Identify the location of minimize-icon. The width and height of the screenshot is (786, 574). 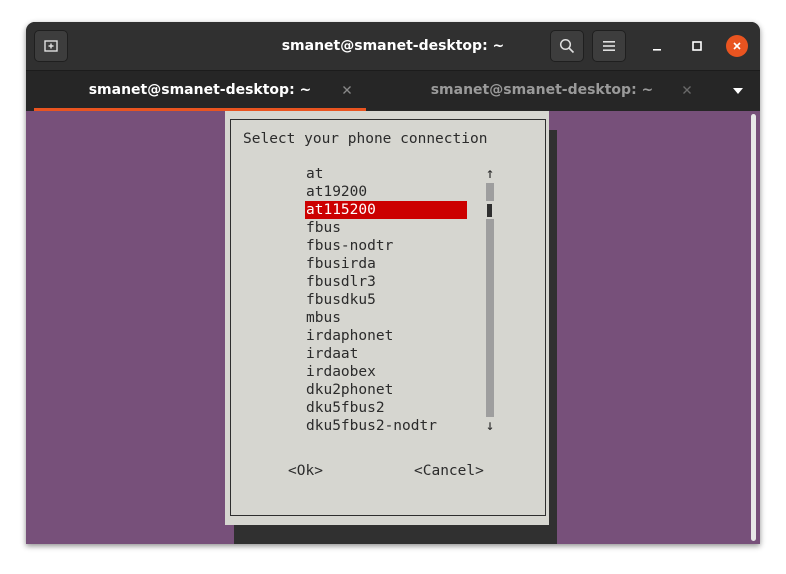
(657, 50).